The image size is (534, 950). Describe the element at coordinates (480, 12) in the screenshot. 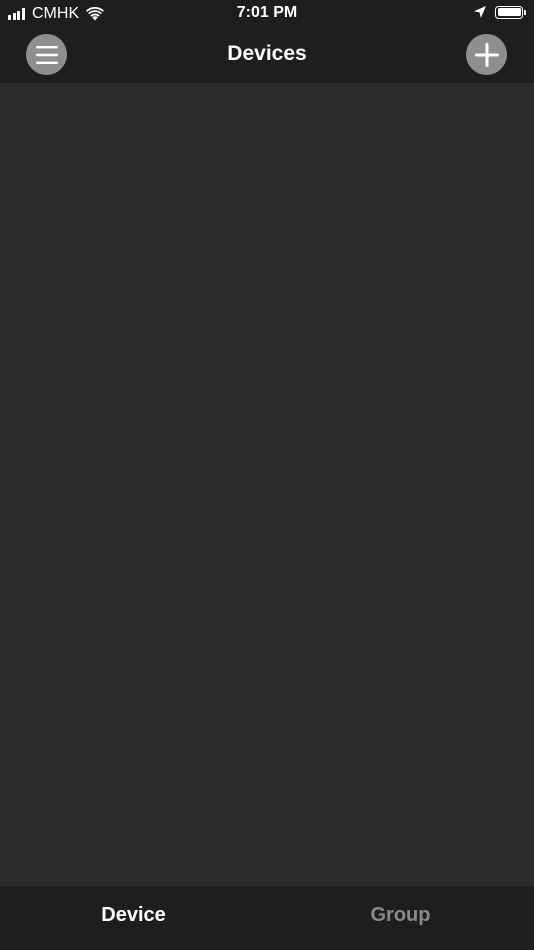

I see `location-icon` at that location.